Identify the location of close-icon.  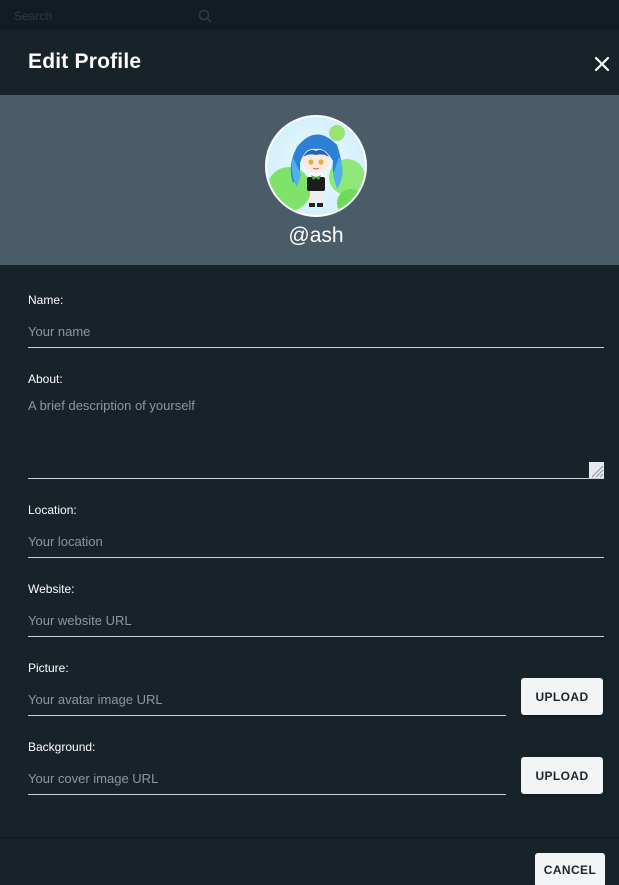
(602, 64).